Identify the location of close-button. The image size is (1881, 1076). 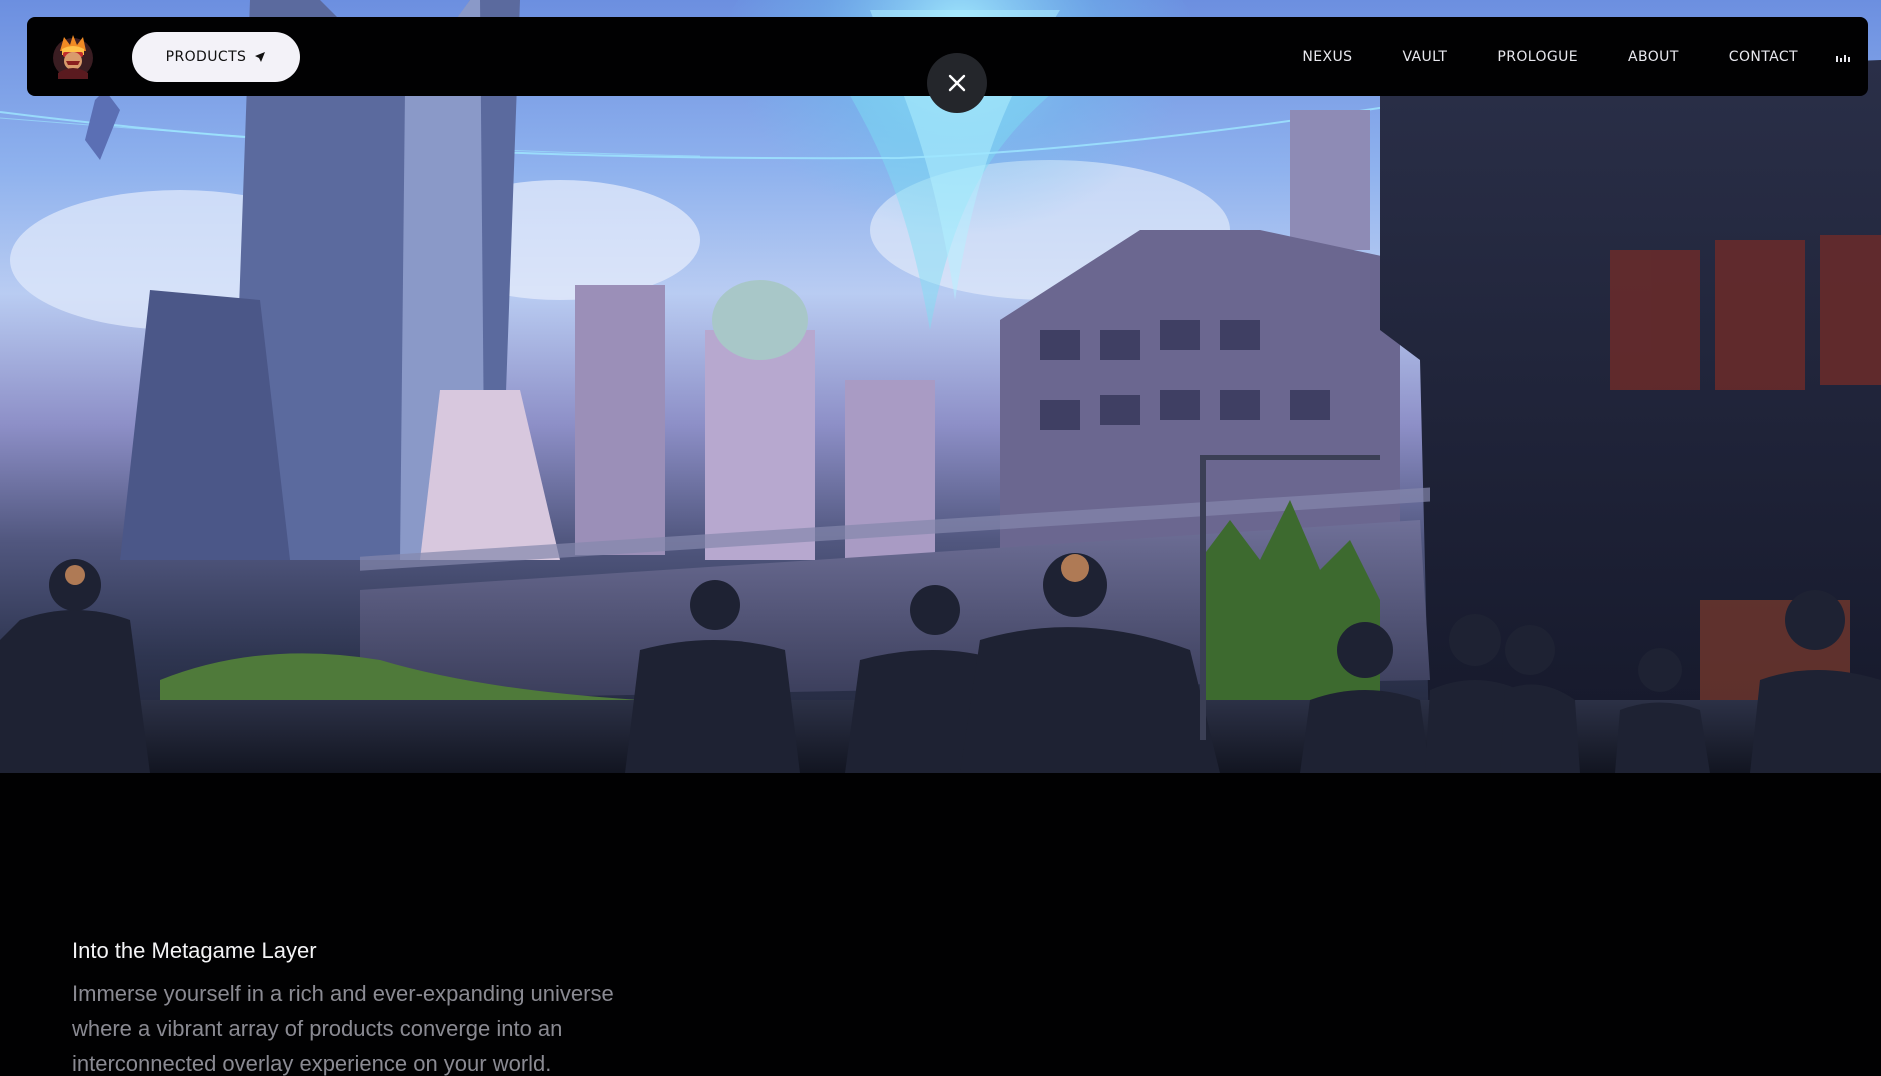
(957, 83).